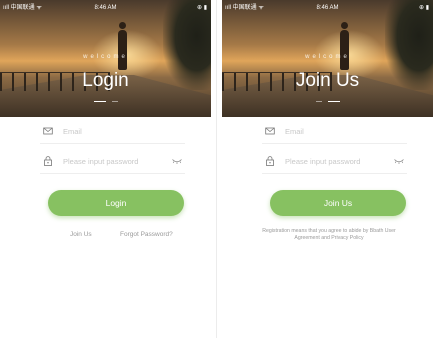  I want to click on screen-divider, so click(216, 169).